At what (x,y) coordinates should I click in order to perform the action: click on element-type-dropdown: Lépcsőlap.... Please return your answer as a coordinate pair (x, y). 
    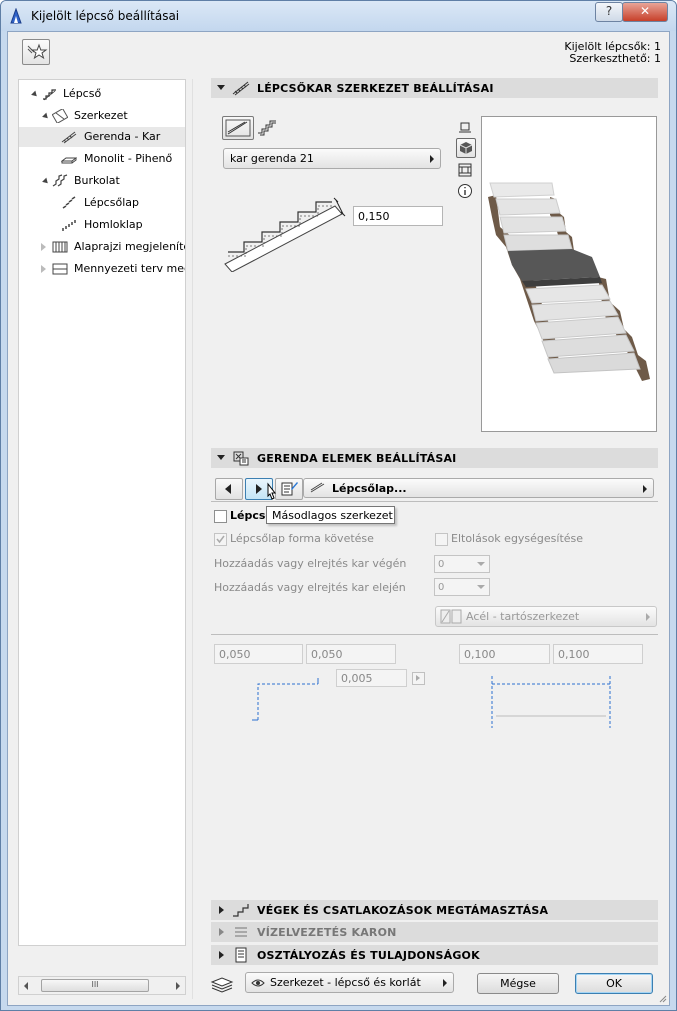
    Looking at the image, I should click on (478, 488).